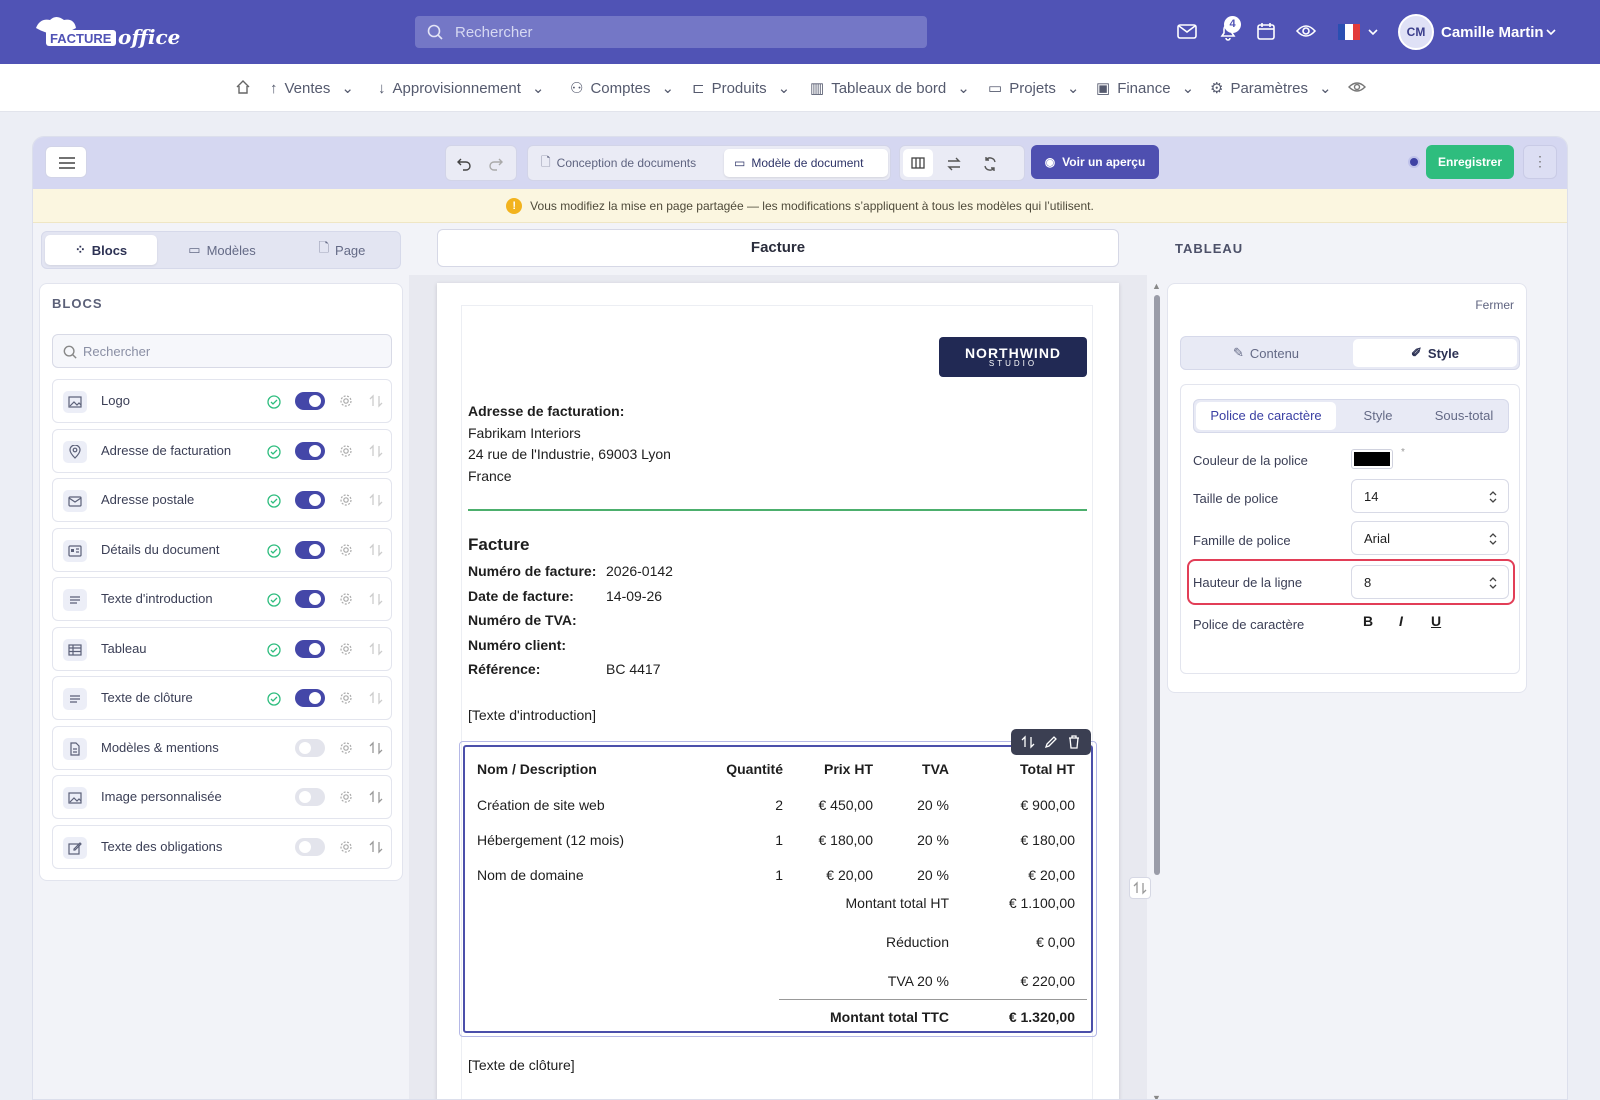 Image resolution: width=1600 pixels, height=1100 pixels. What do you see at coordinates (1430, 538) in the screenshot?
I see `font-family-select: Arial` at bounding box center [1430, 538].